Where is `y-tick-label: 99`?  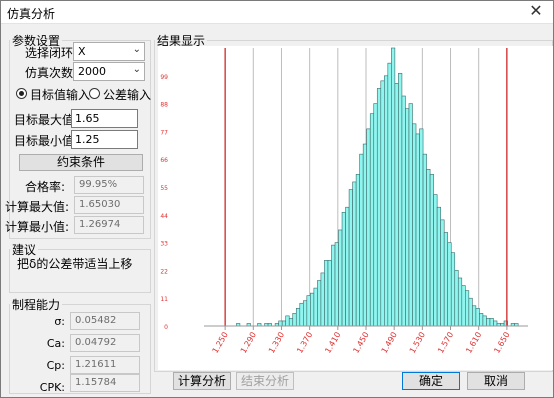 y-tick-label: 99 is located at coordinates (164, 77).